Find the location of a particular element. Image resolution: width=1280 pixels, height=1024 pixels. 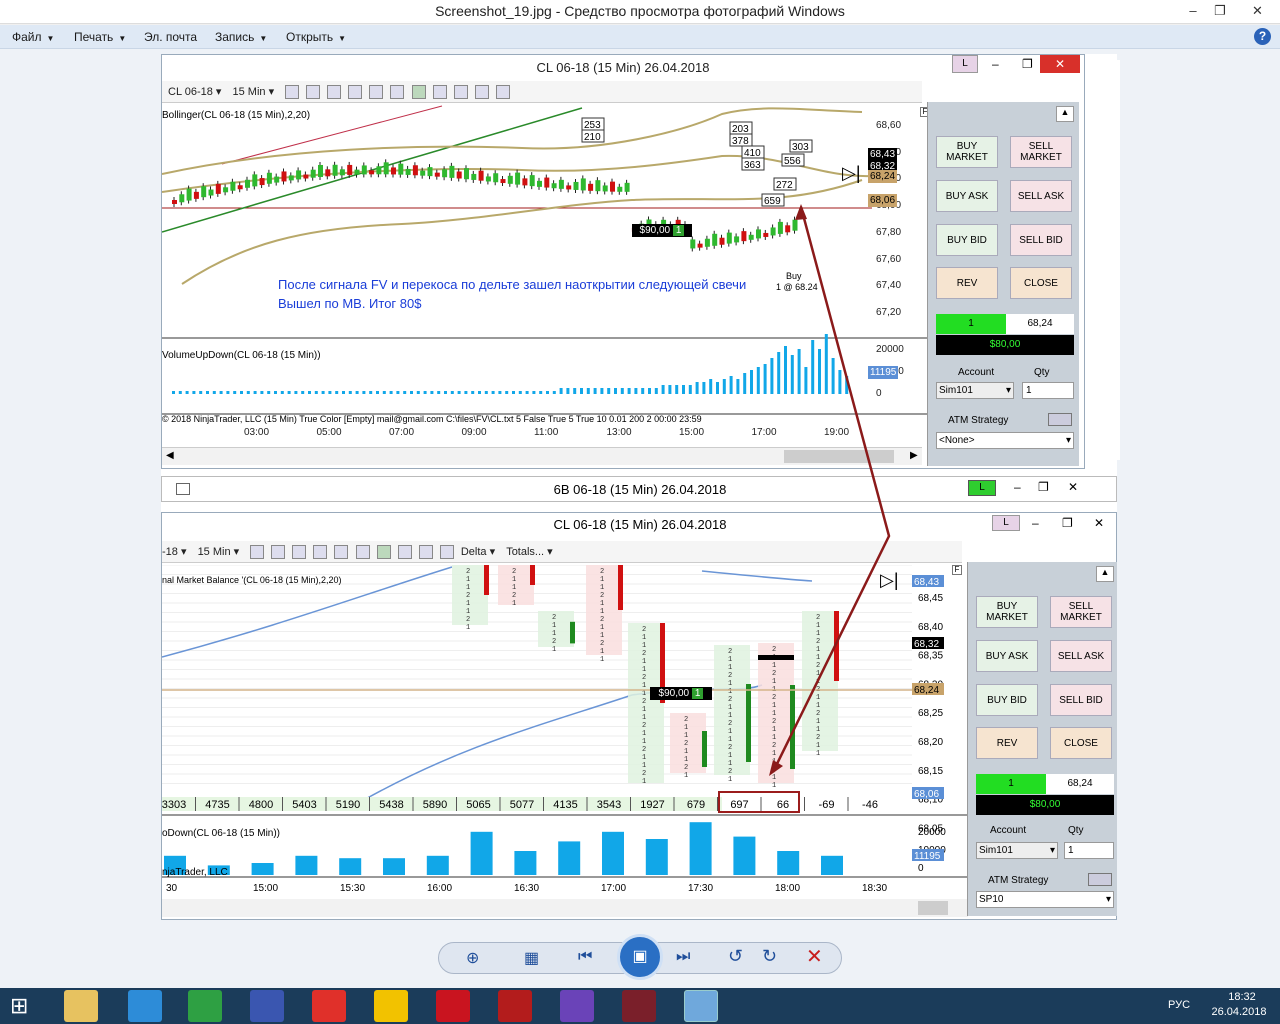

start-button: ⊞ is located at coordinates (19, 1006).